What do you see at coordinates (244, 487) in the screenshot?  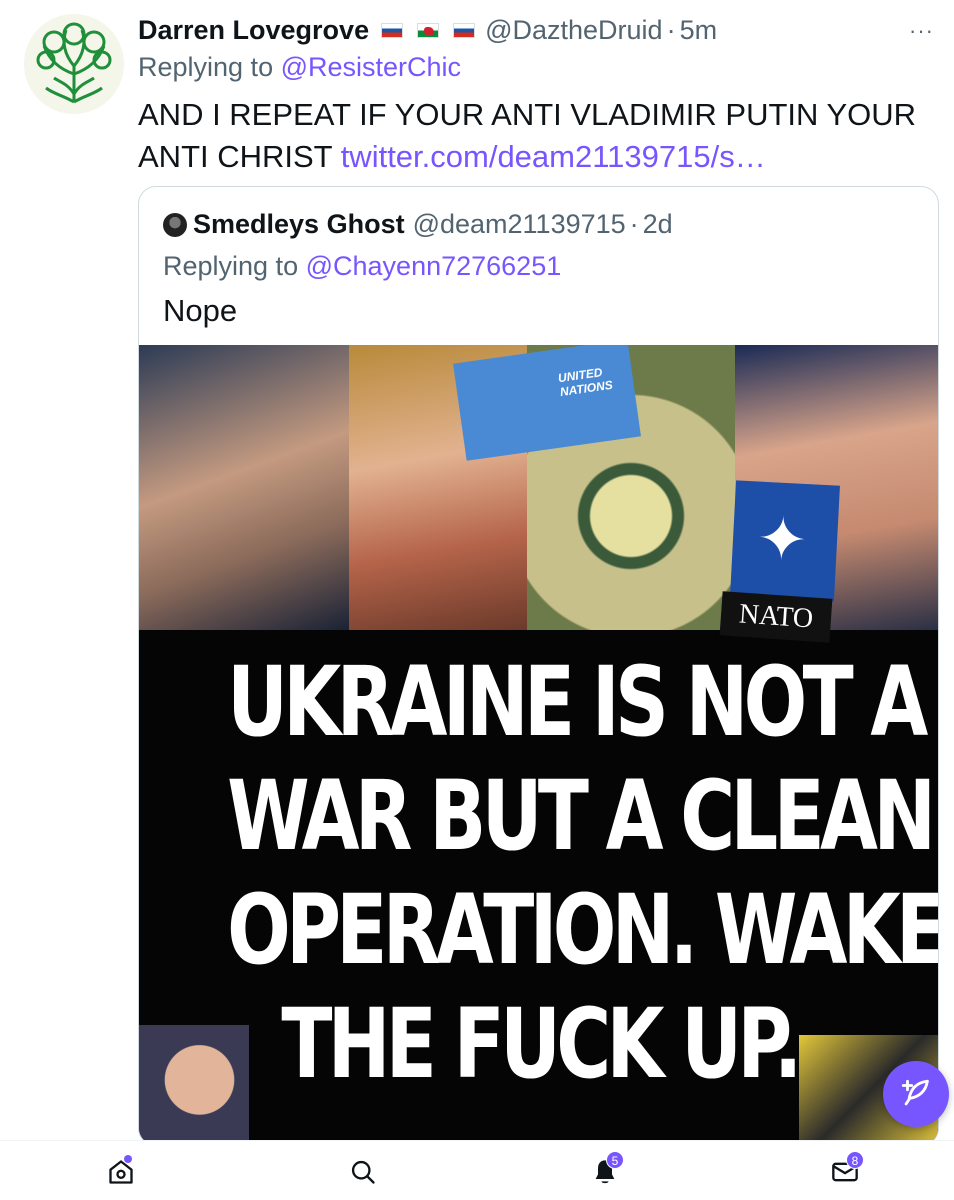 I see `image-panel-man` at bounding box center [244, 487].